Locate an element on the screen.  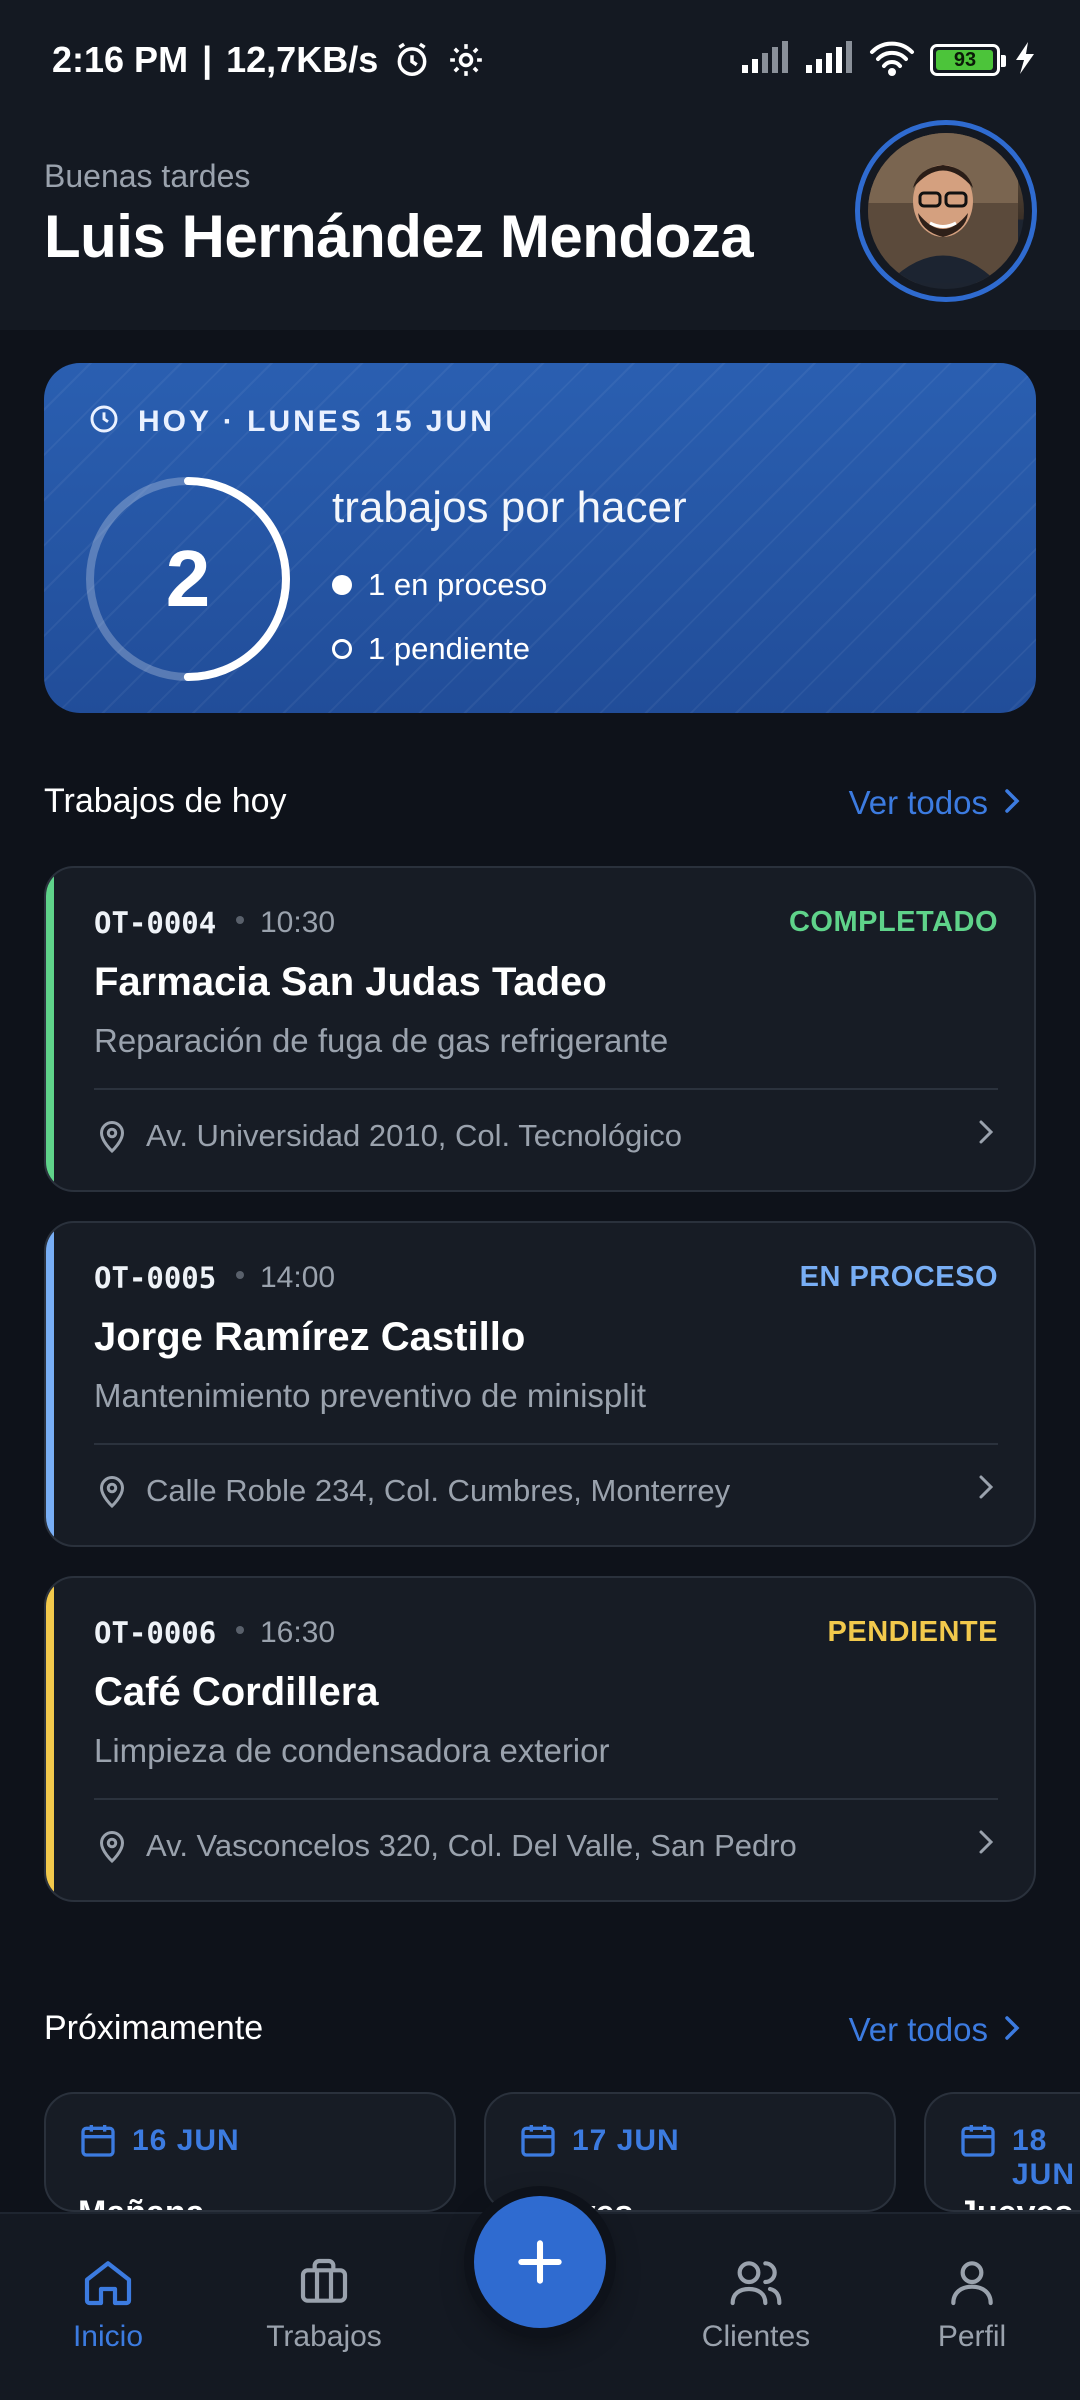
in-progress-count: 1 en proceso is located at coordinates (458, 584).